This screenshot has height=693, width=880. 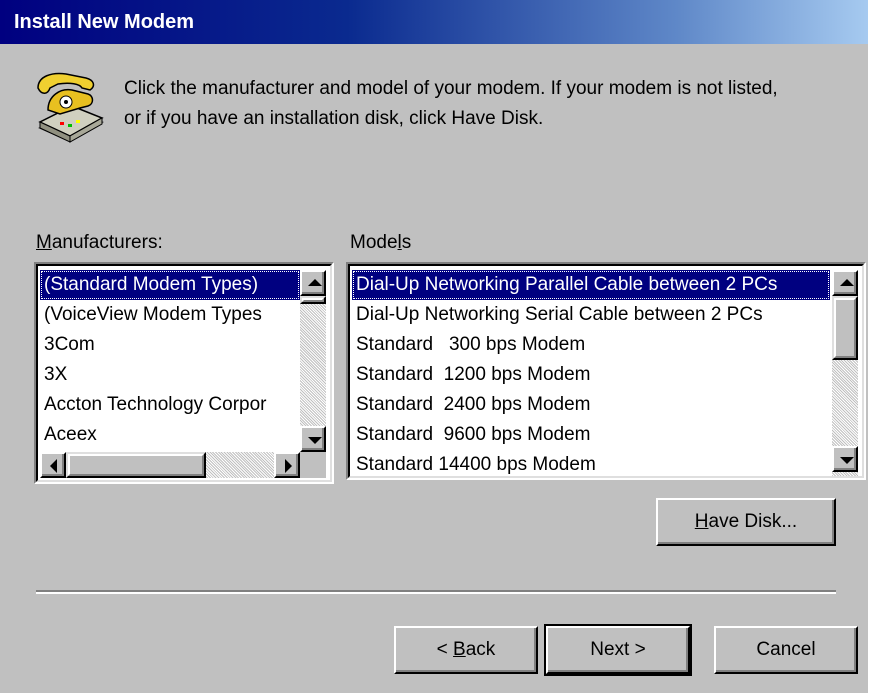 I want to click on manufacturer-item: 3X, so click(x=170, y=375).